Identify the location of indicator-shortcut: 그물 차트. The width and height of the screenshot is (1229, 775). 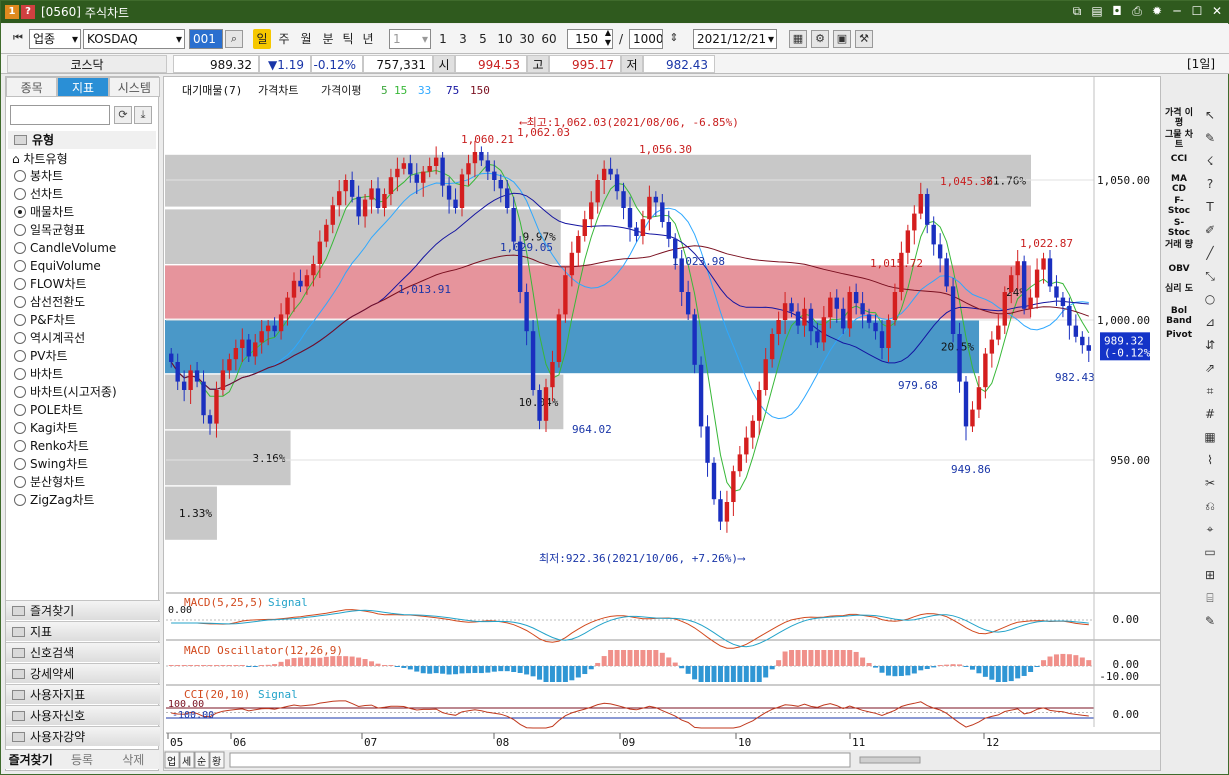
(1179, 140).